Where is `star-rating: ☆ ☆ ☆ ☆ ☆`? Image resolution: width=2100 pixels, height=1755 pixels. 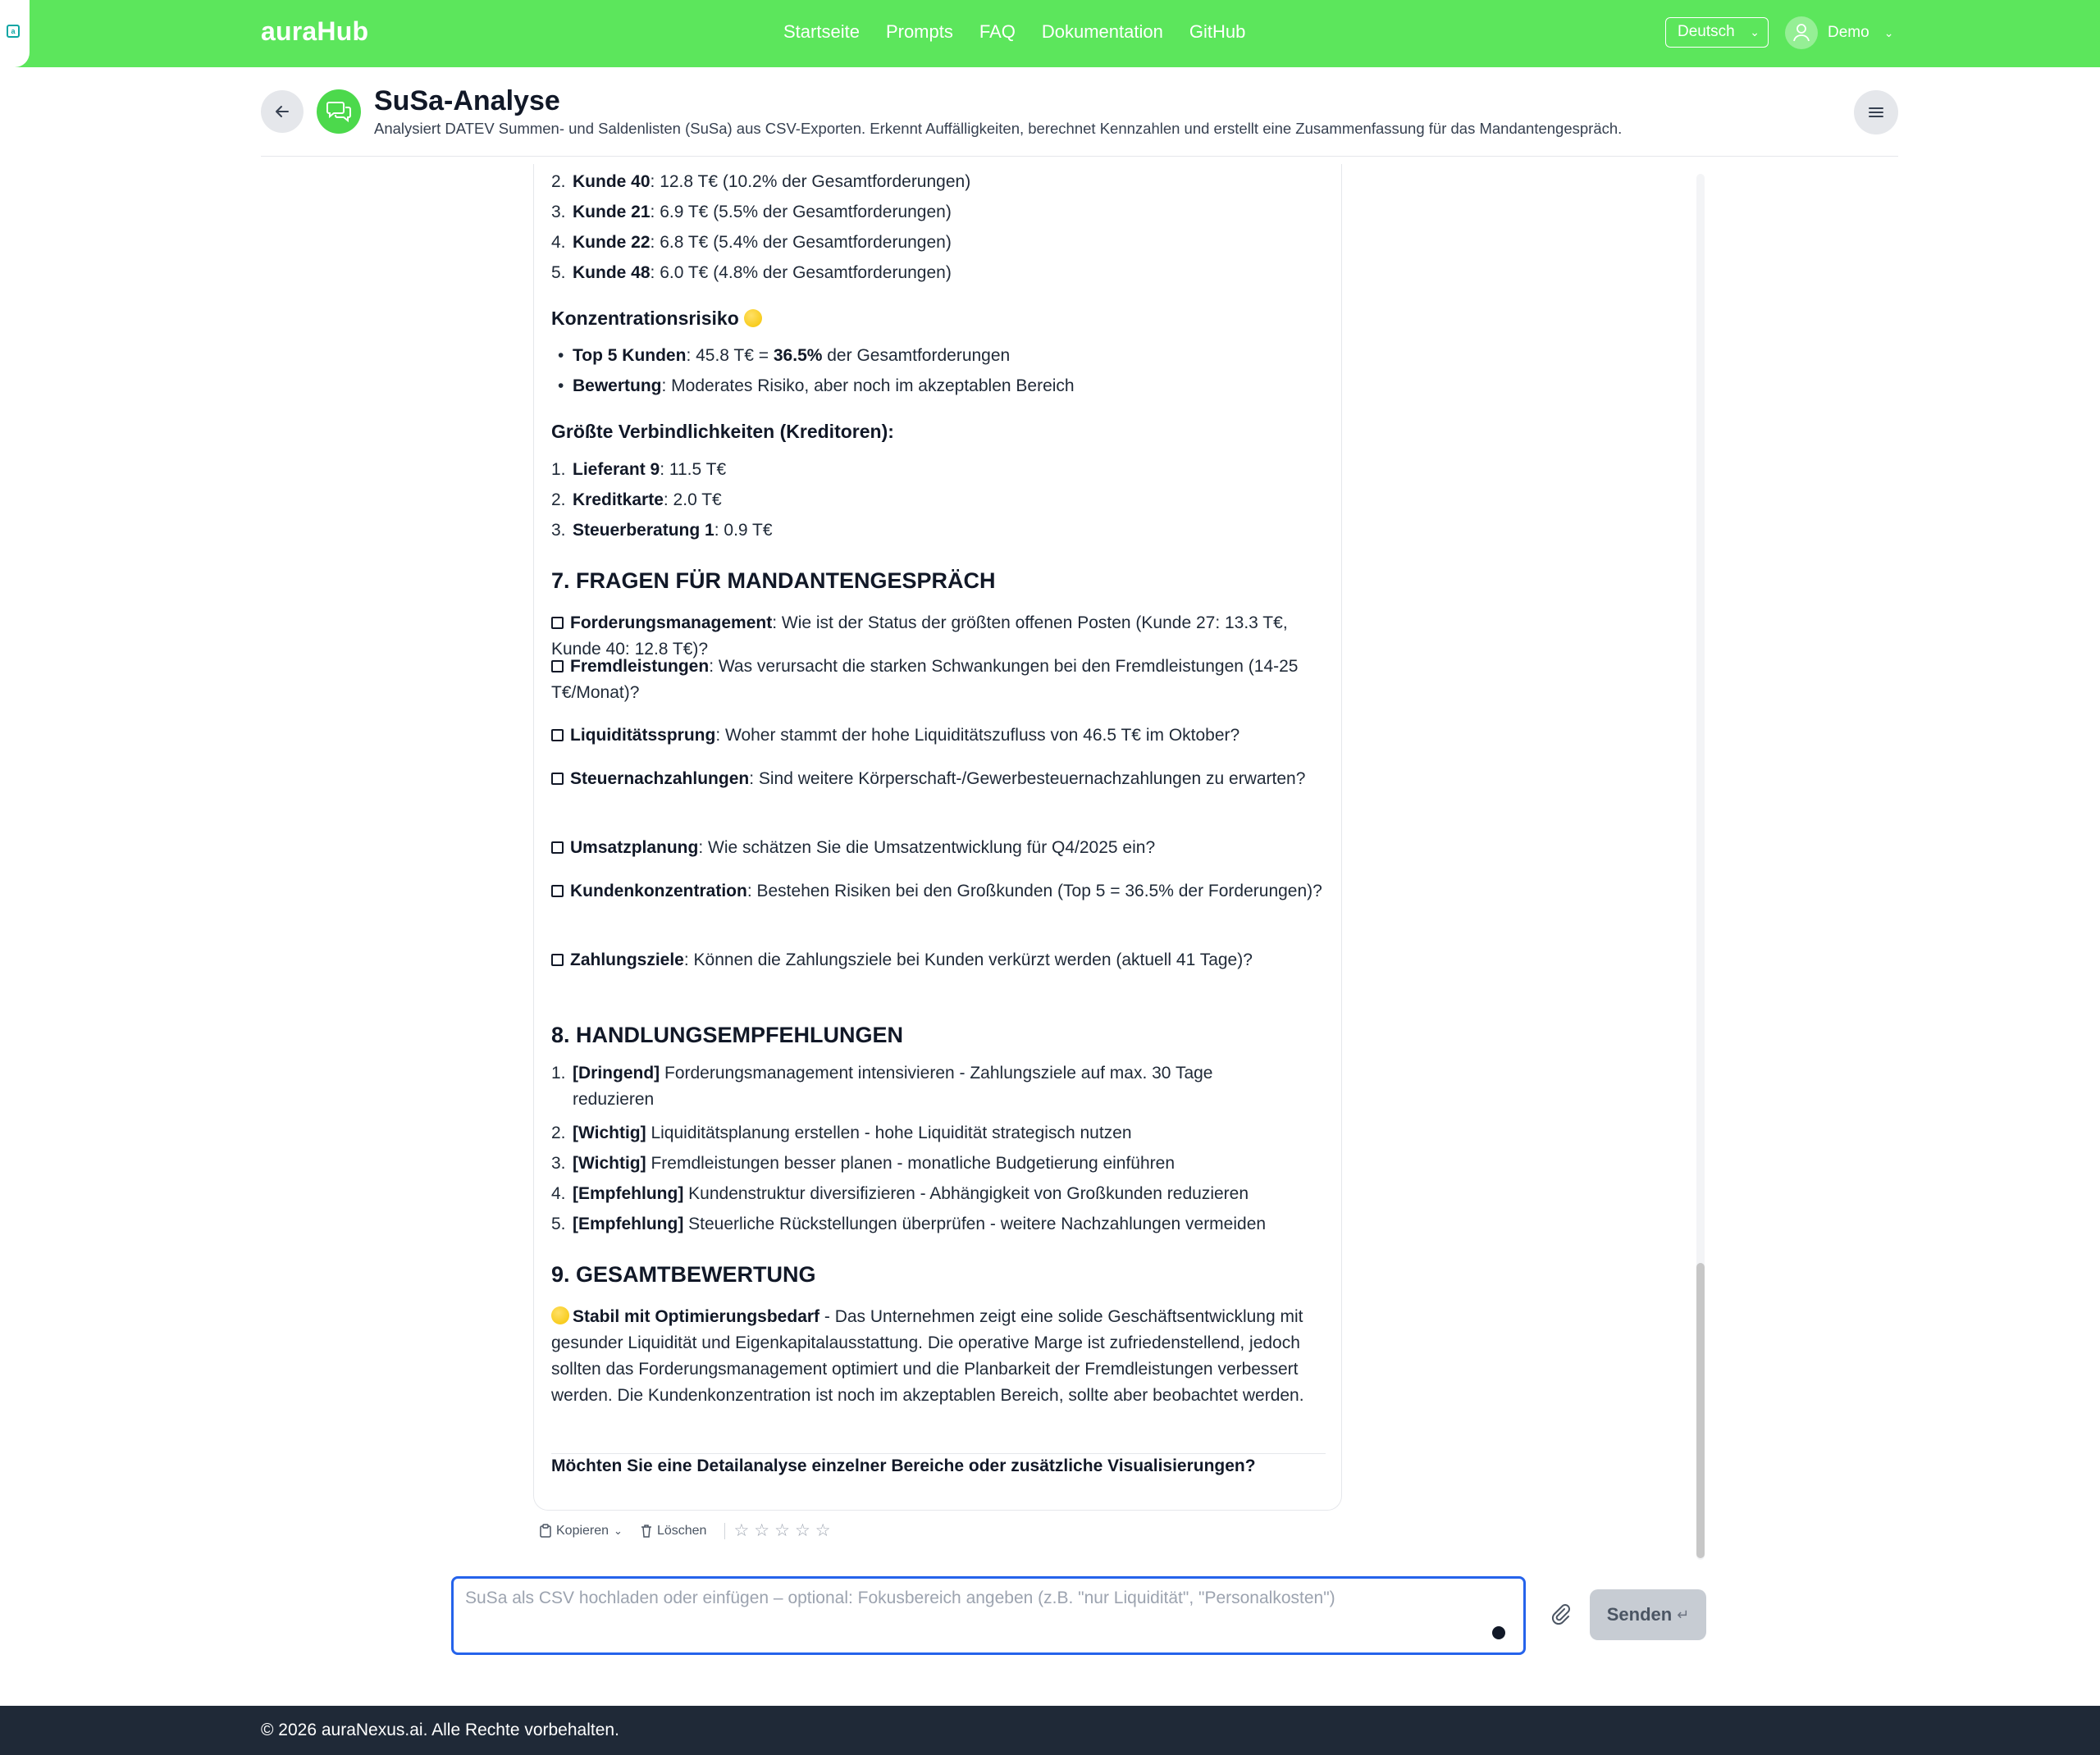 star-rating: ☆ ☆ ☆ ☆ ☆ is located at coordinates (782, 1530).